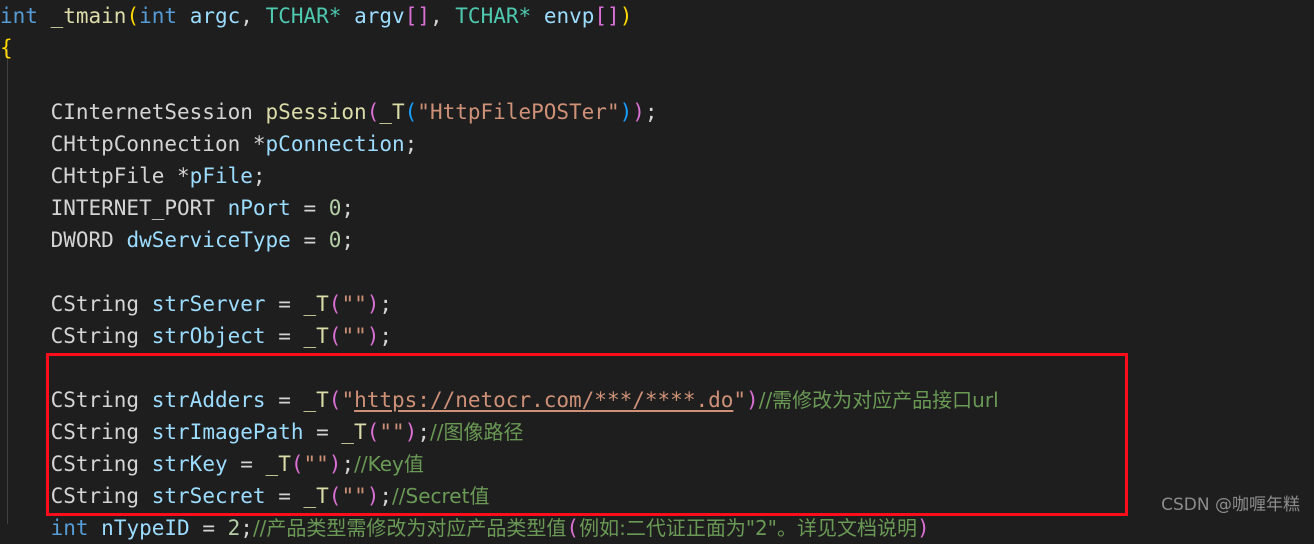 The height and width of the screenshot is (544, 1314). What do you see at coordinates (657, 240) in the screenshot?
I see `code-line: DWORD dwServiceType = 0;` at bounding box center [657, 240].